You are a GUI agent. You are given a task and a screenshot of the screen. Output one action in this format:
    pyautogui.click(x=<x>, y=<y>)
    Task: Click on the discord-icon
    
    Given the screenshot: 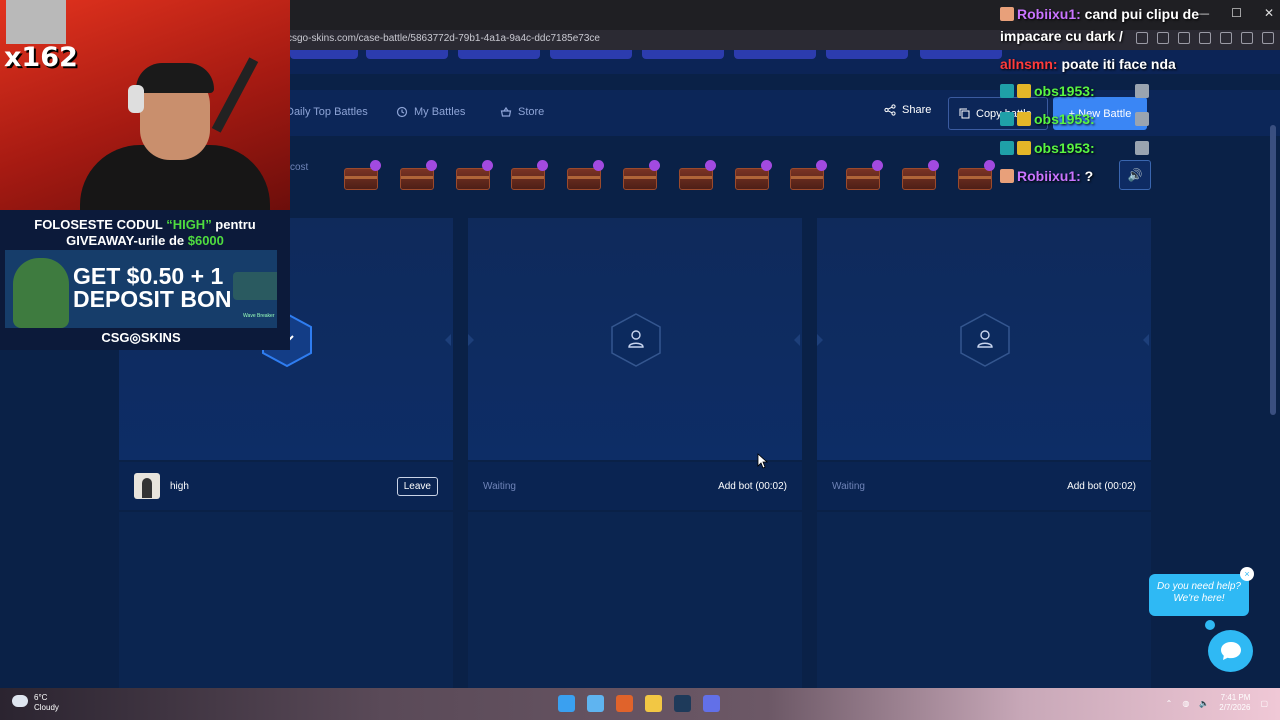 What is the action you would take?
    pyautogui.click(x=711, y=703)
    